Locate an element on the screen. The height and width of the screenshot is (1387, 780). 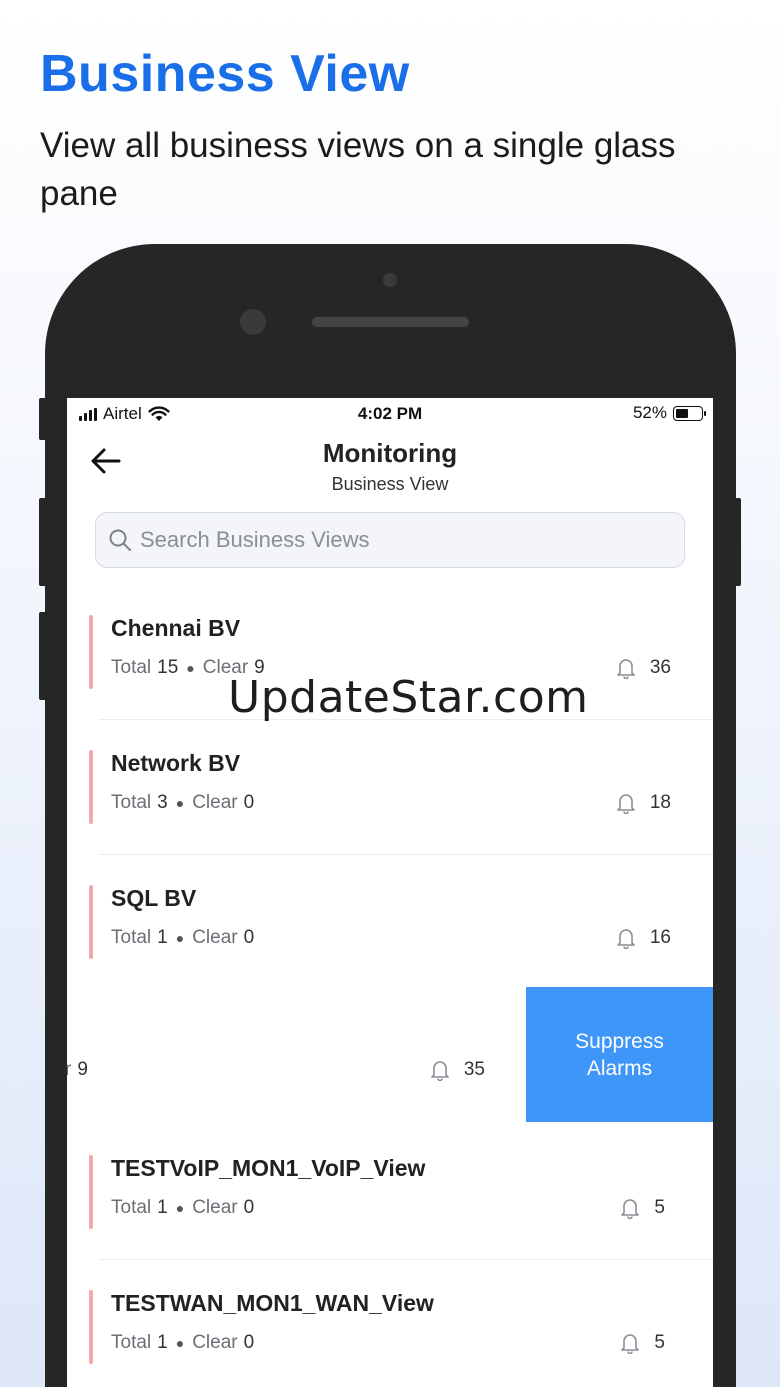
promo-headline: Business View is located at coordinates (225, 74).